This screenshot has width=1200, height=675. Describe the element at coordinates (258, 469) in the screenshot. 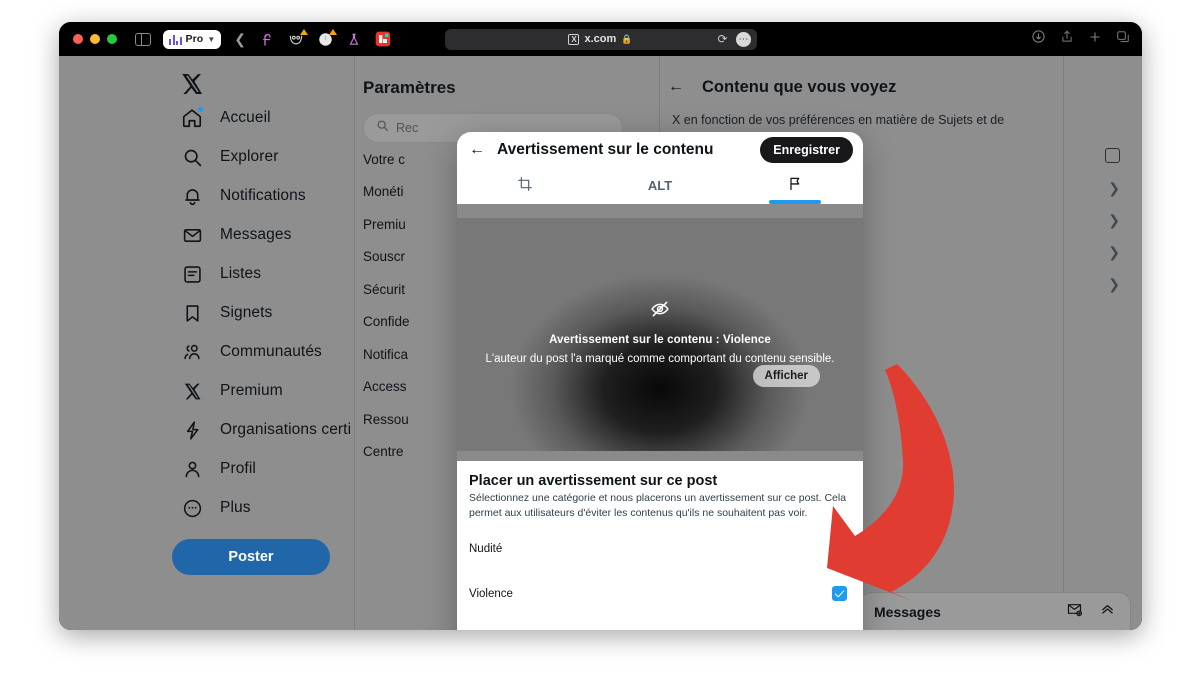

I see `sidebar-item-profil: Profil` at that location.